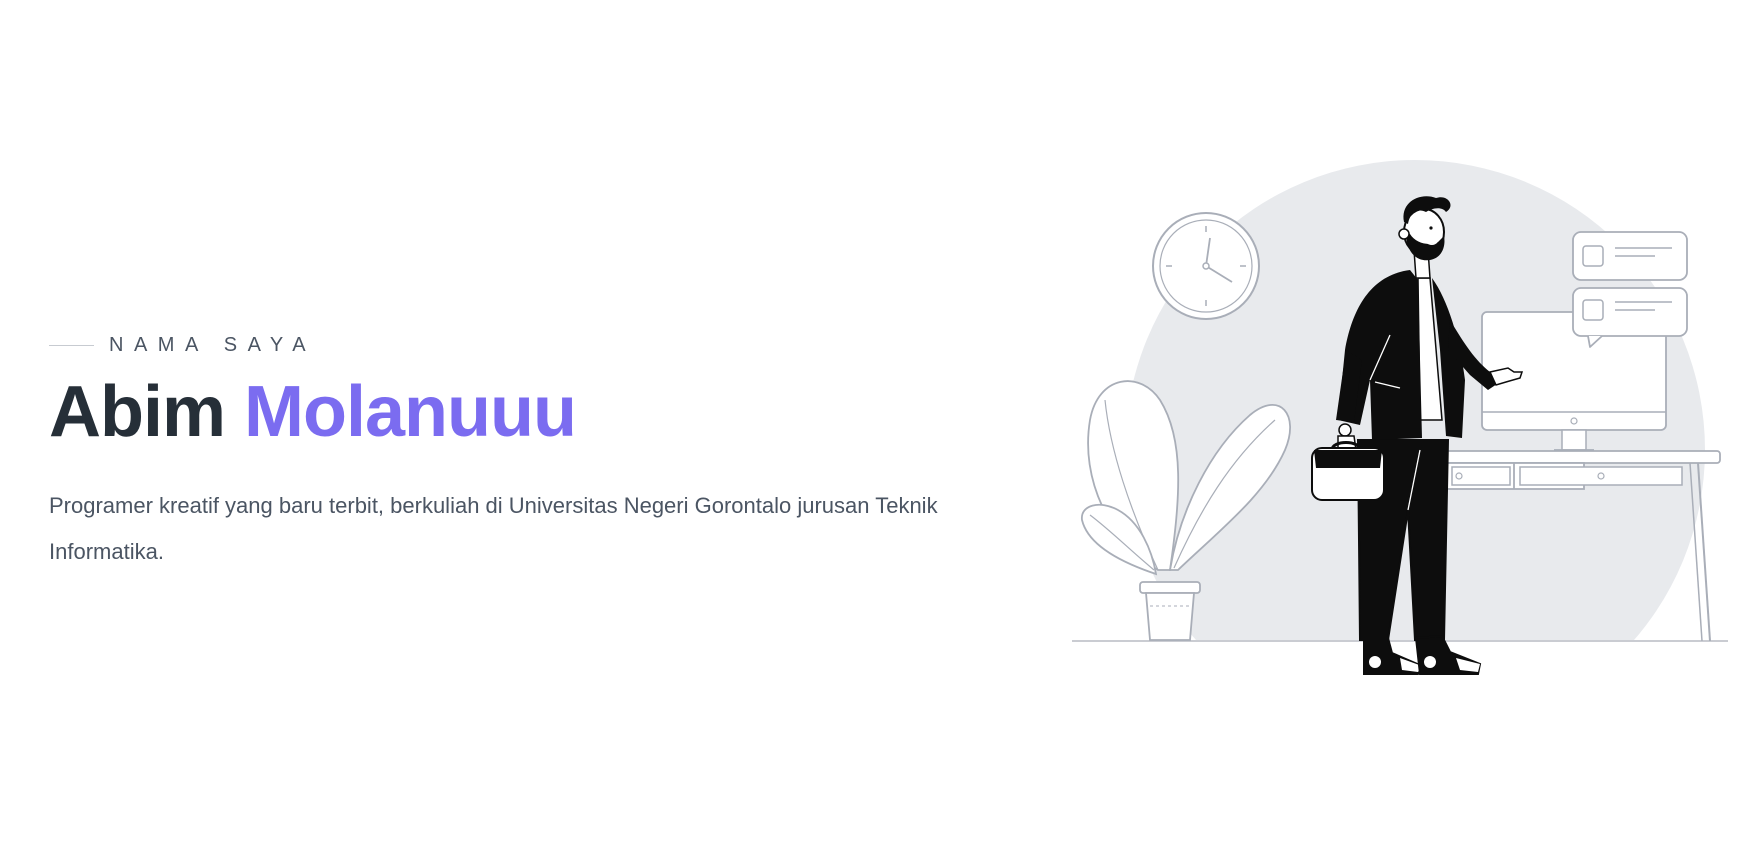 The height and width of the screenshot is (842, 1744). I want to click on eyebrow: NAMA SAYA, so click(499, 345).